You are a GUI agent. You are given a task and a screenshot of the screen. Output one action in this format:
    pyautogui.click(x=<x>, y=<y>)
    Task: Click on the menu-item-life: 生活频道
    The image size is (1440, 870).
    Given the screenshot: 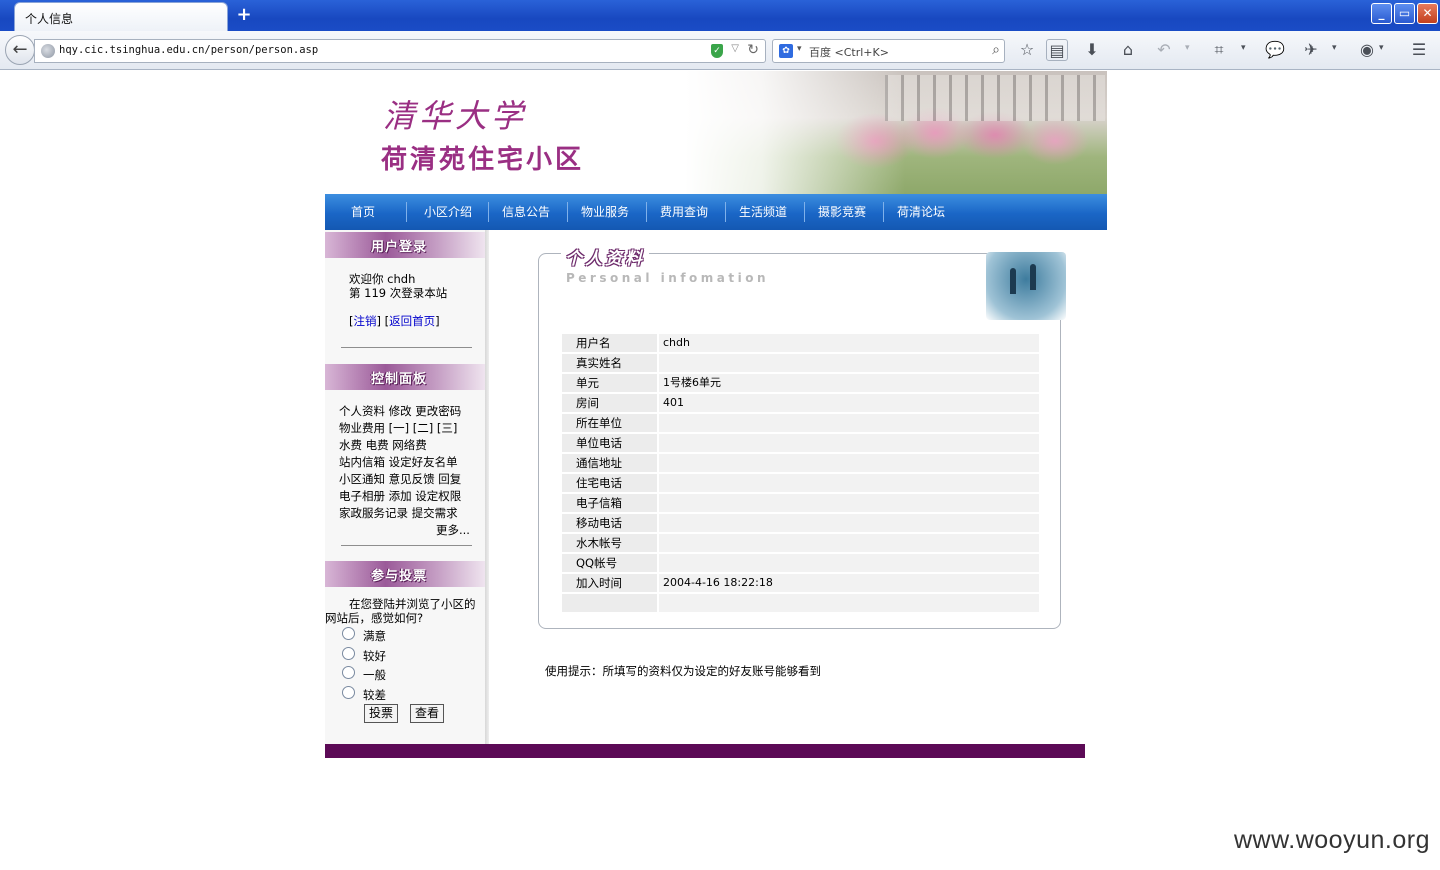 What is the action you would take?
    pyautogui.click(x=763, y=212)
    